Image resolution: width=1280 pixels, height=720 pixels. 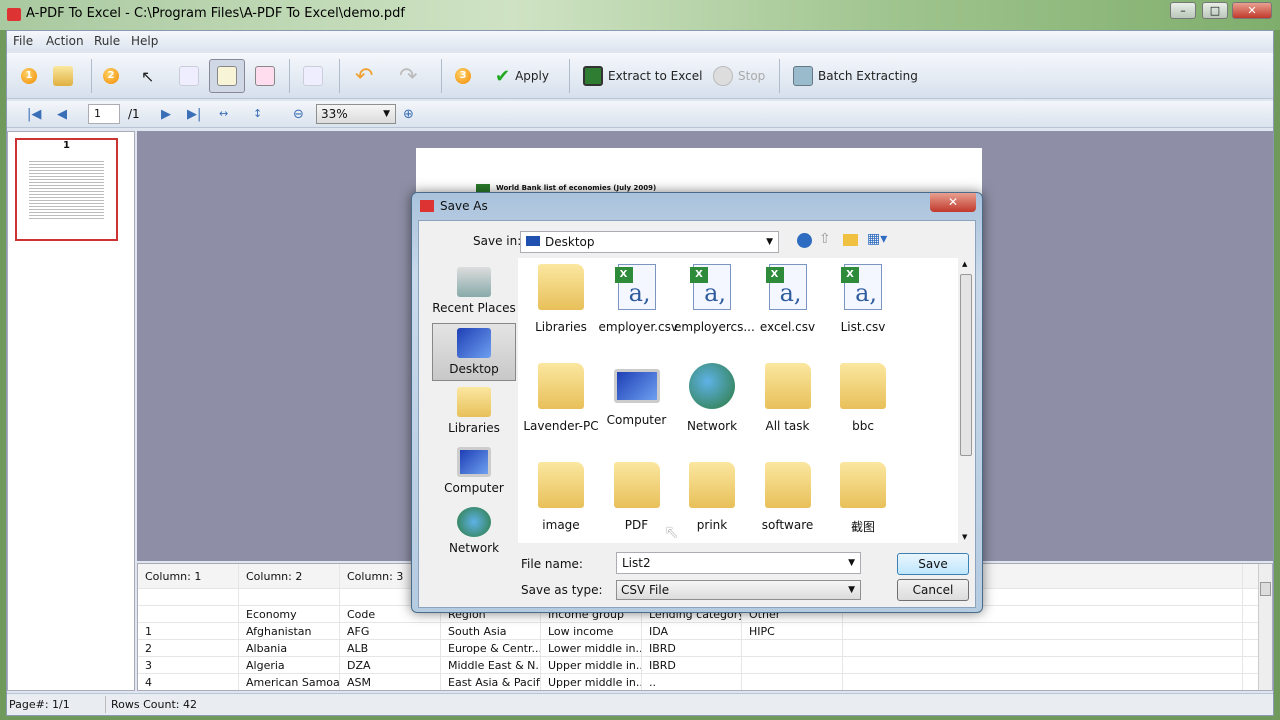 I want to click on table-cell: .., so click(x=692, y=682).